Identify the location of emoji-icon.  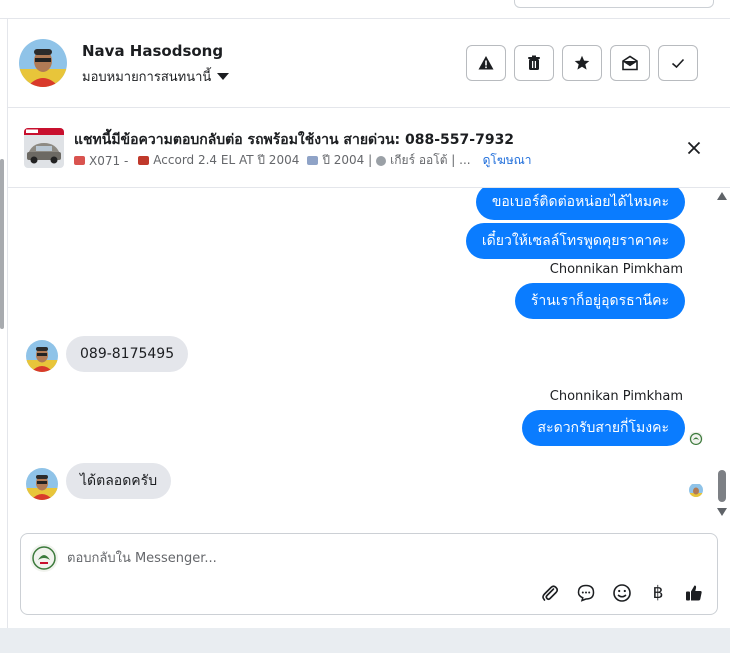
(622, 593).